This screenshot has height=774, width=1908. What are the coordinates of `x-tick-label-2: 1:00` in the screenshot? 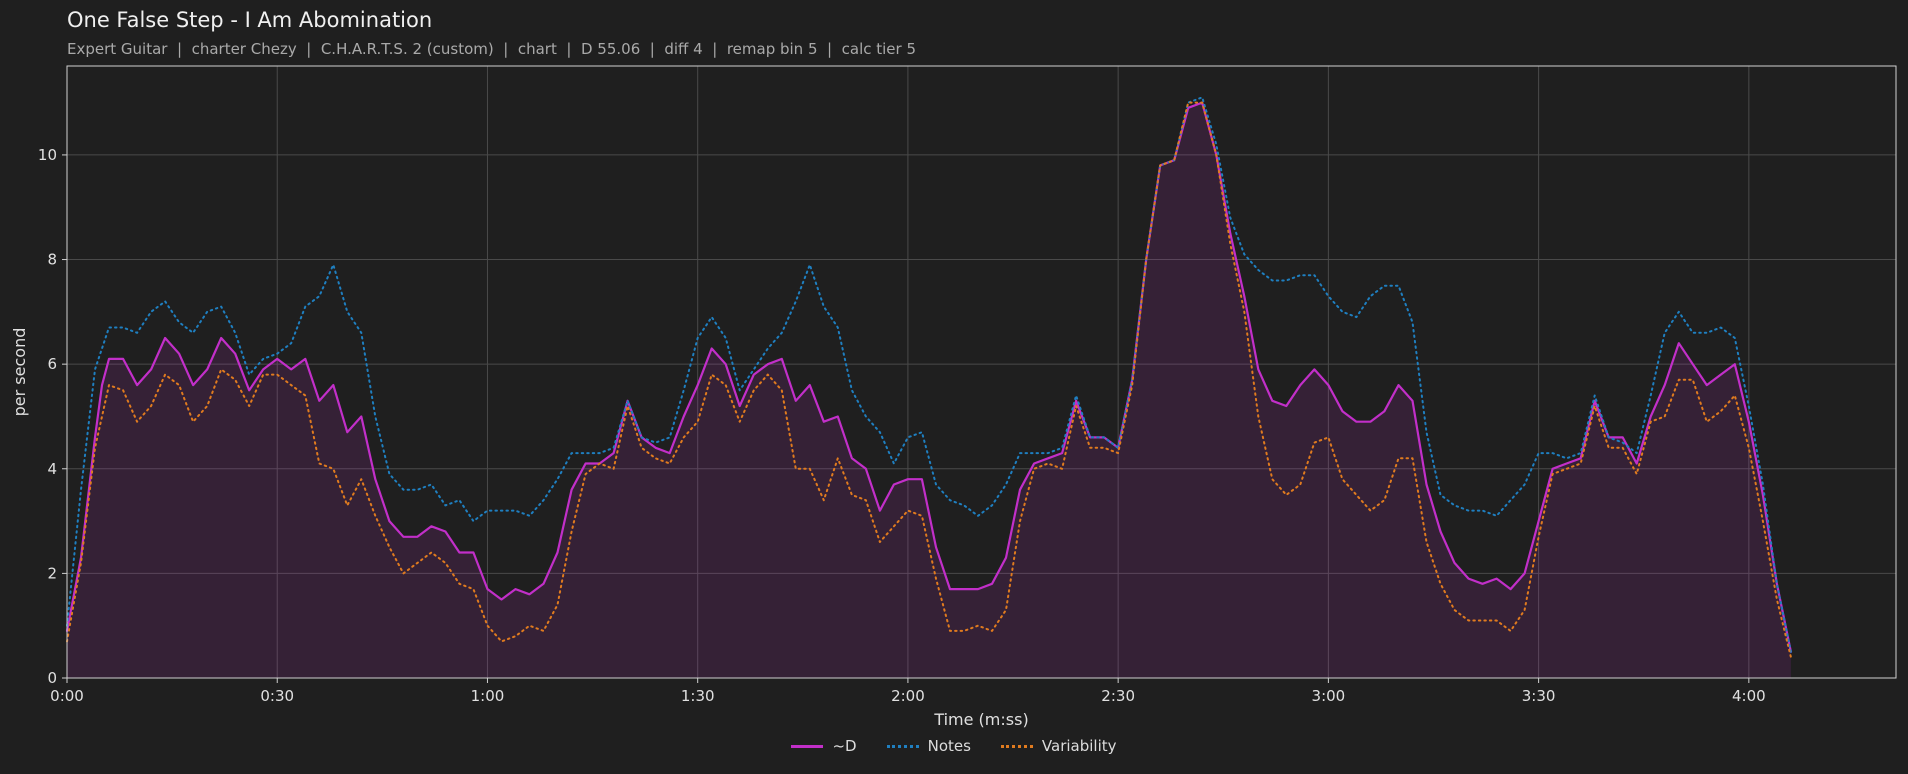 It's located at (488, 696).